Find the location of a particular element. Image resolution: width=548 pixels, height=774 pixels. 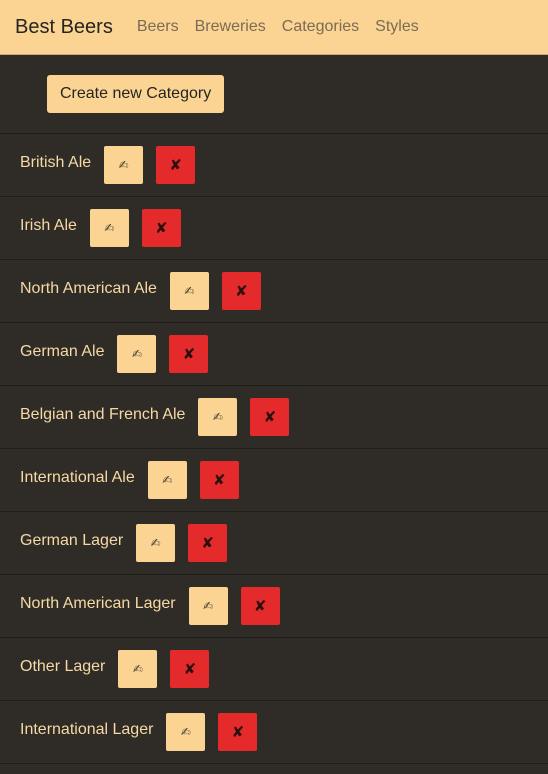

category-row: Belgian and French Ale ✍ ✘ is located at coordinates (274, 417).